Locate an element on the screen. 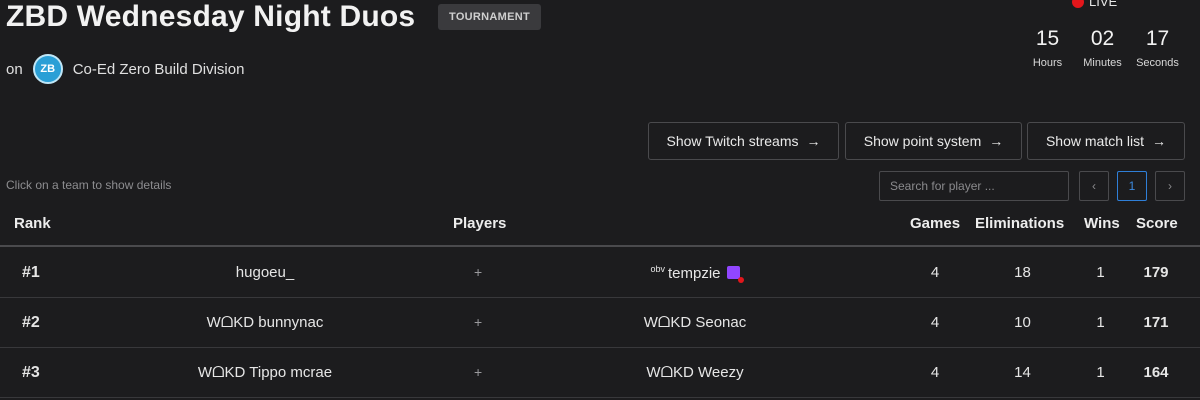 Image resolution: width=1200 pixels, height=400 pixels. player-name: tempzie is located at coordinates (694, 273).